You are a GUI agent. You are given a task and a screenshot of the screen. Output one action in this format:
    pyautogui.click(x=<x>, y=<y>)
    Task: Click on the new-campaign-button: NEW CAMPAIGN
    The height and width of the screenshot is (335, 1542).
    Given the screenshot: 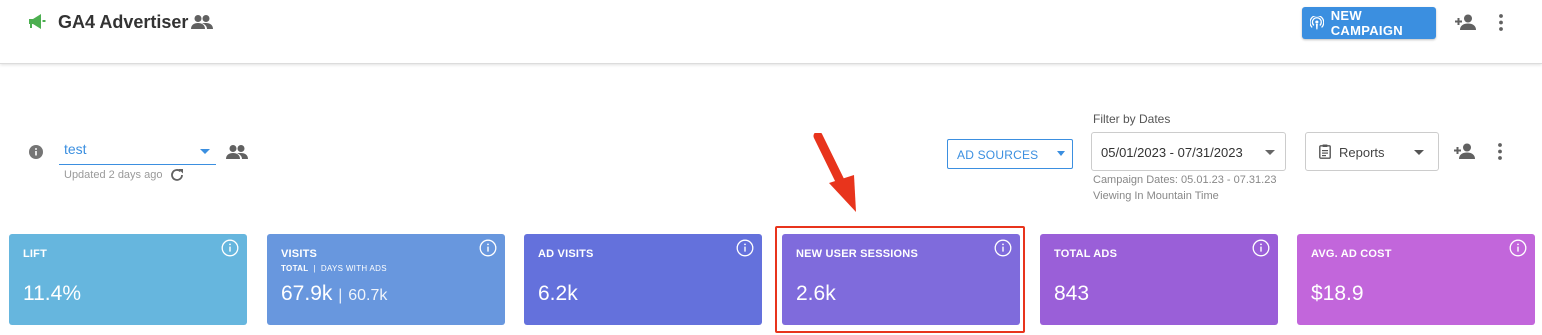 What is the action you would take?
    pyautogui.click(x=1369, y=23)
    